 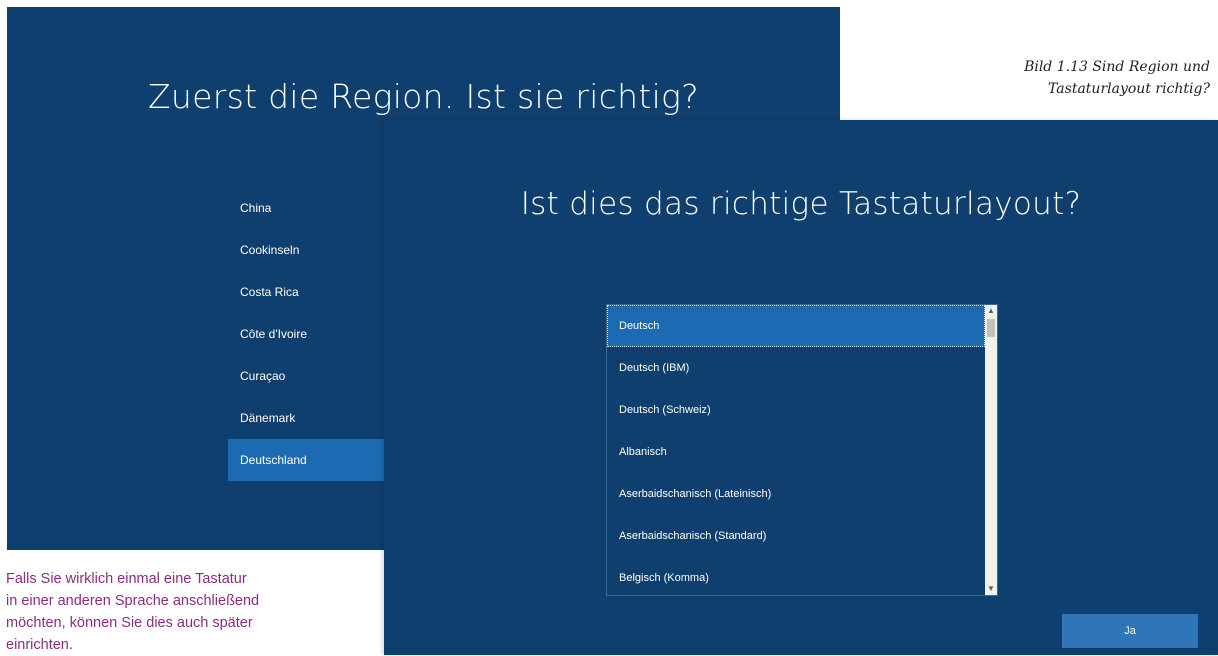 I want to click on keyboard-item-deutsch: Deutsch, so click(x=796, y=326).